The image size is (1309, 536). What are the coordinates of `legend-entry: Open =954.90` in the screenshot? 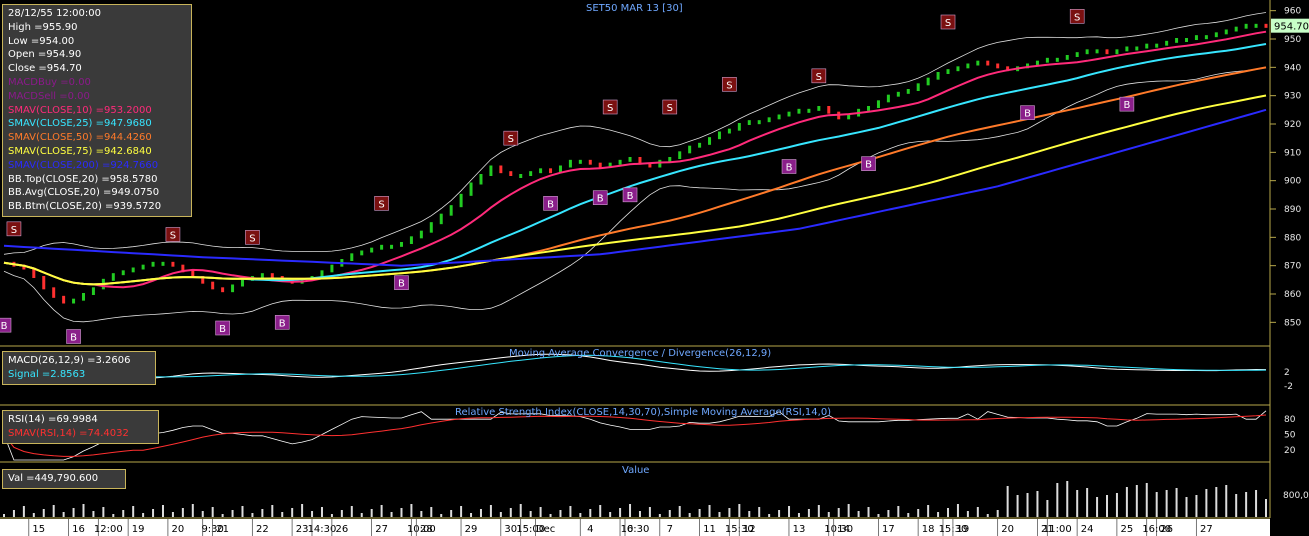 It's located at (45, 55).